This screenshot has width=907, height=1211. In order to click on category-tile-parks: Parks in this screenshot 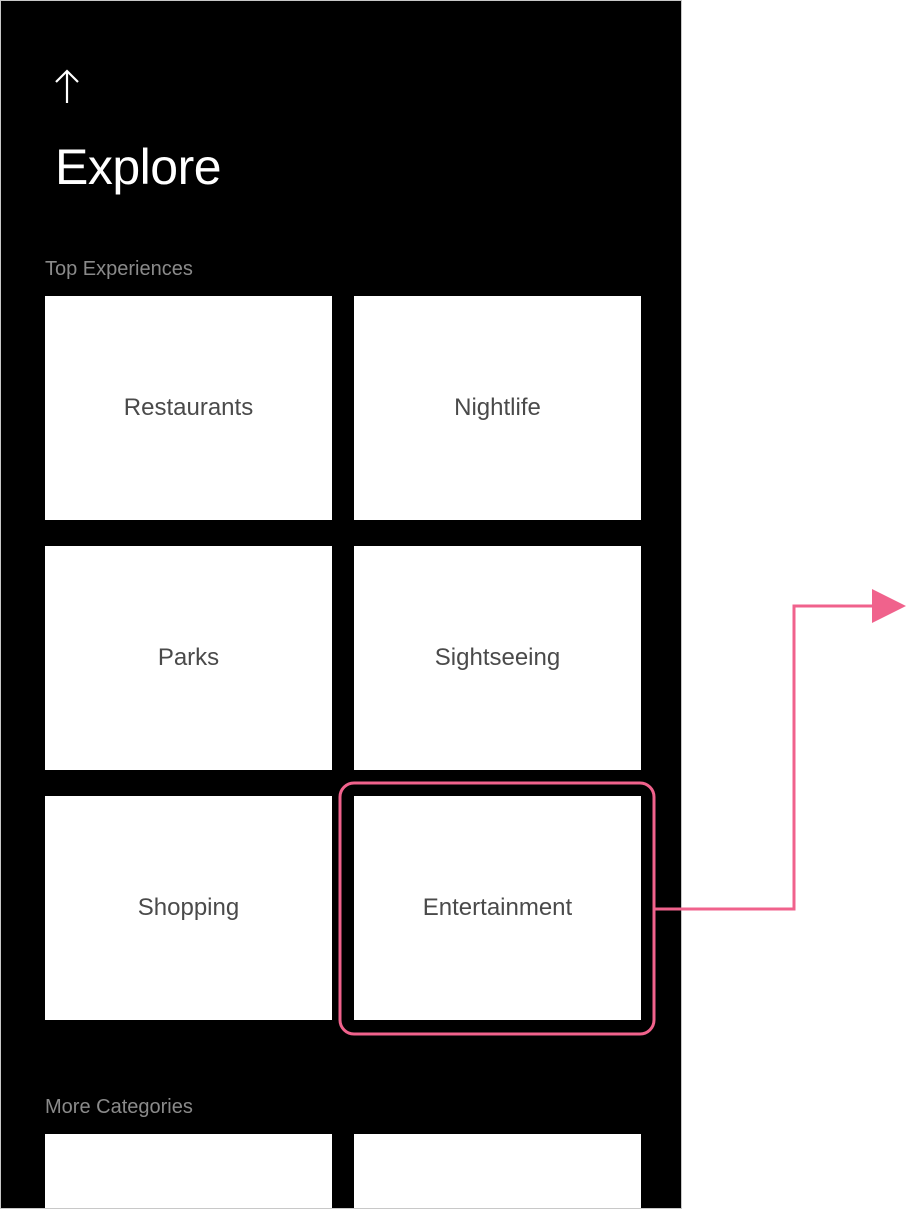, I will do `click(188, 658)`.